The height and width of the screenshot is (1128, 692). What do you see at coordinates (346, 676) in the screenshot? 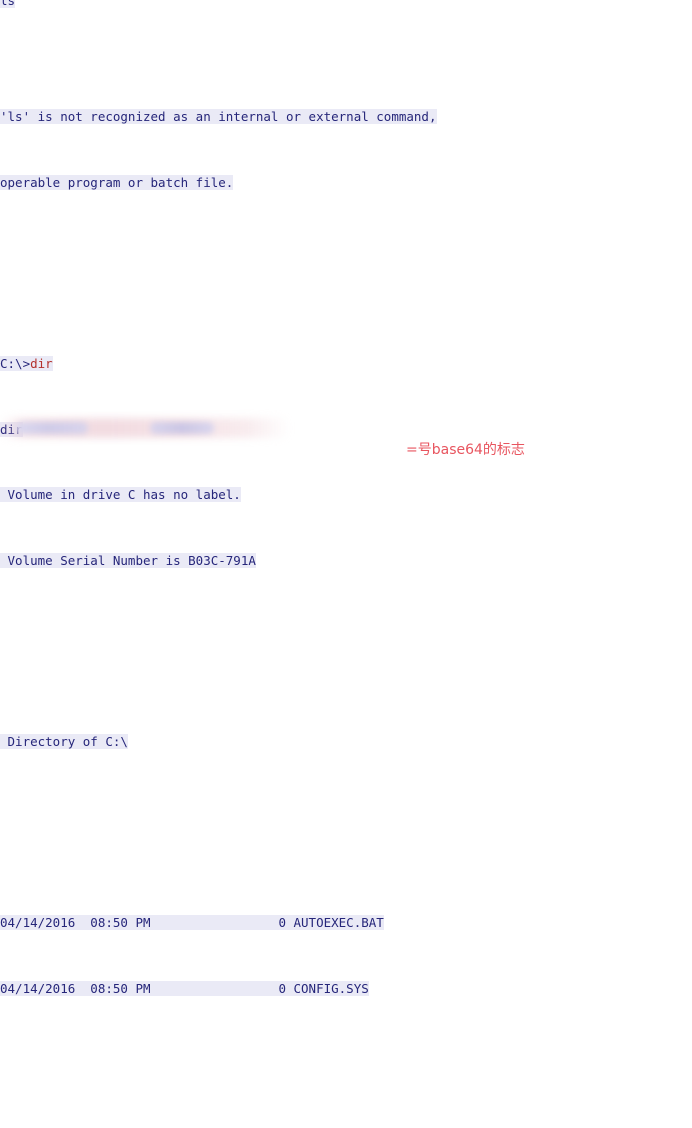
I see `blank-line-2b` at bounding box center [346, 676].